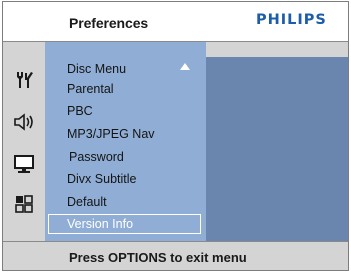  I want to click on selection-highlight, so click(124, 224).